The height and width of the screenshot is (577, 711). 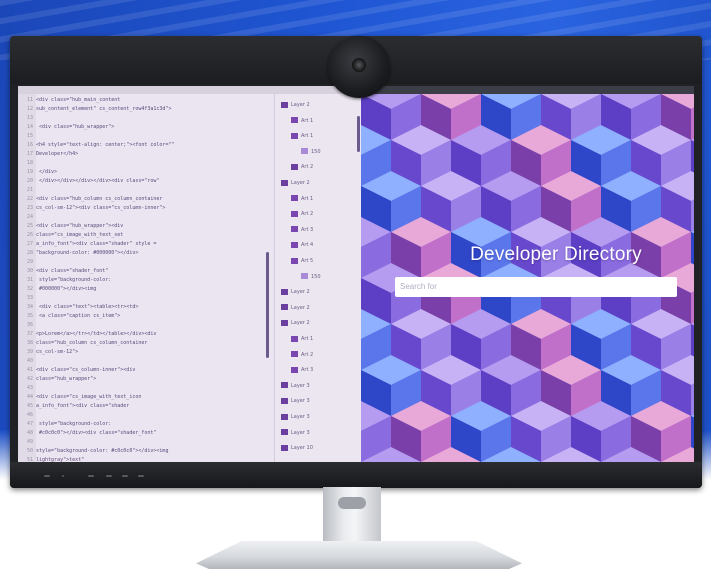 What do you see at coordinates (74, 424) in the screenshot?
I see `code-text: style="background-color:` at bounding box center [74, 424].